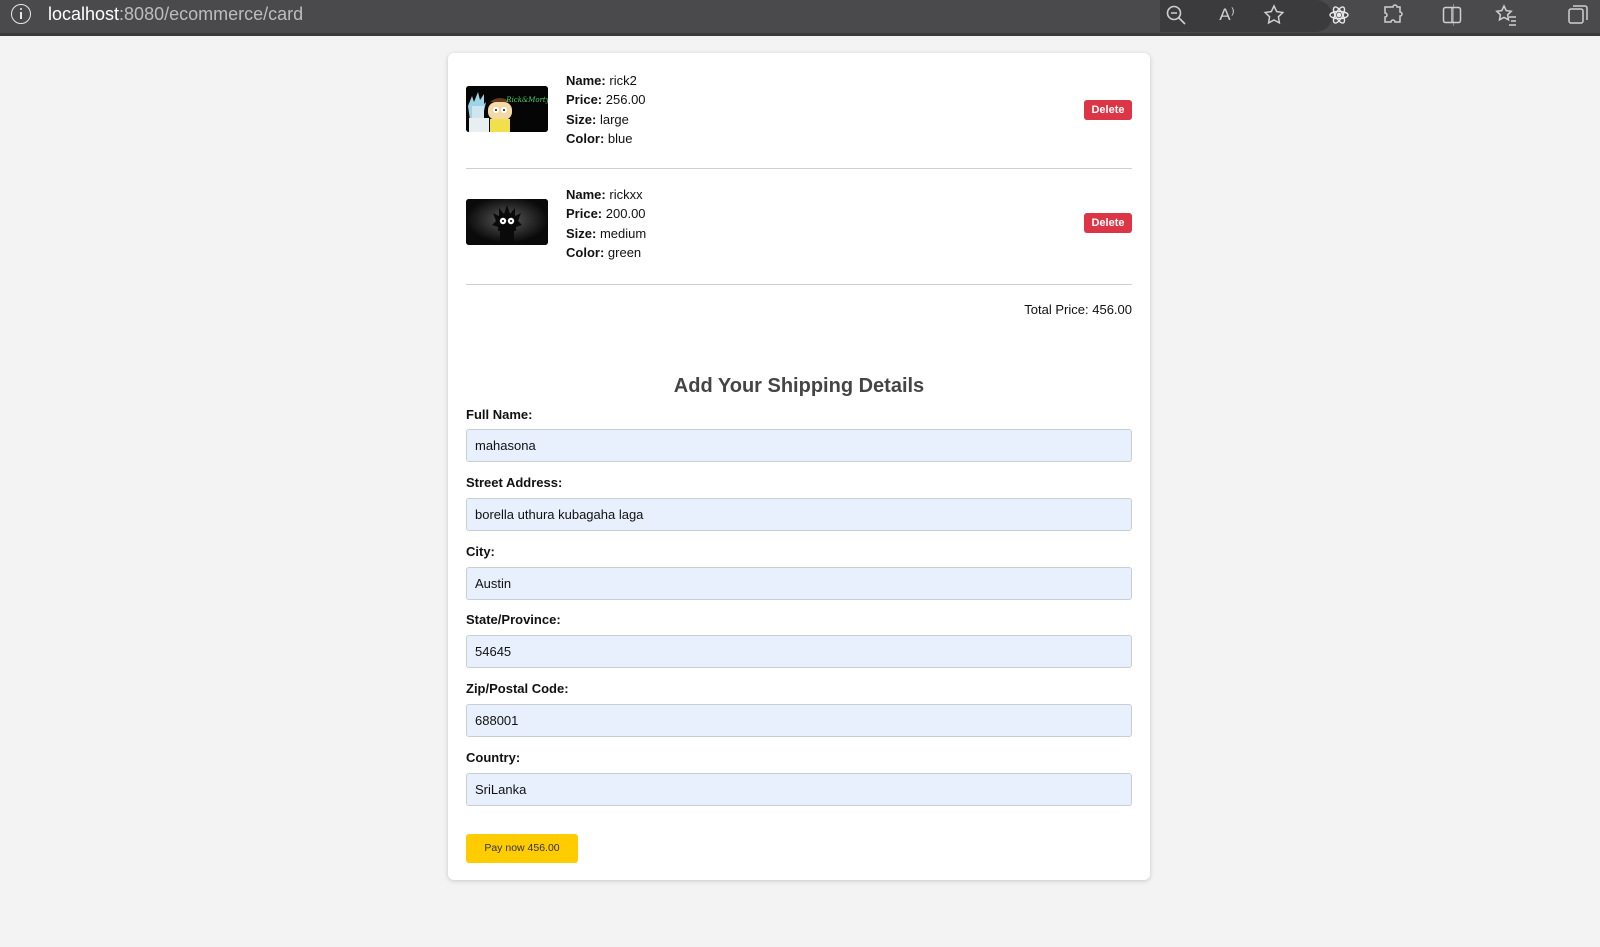  Describe the element at coordinates (1274, 15) in the screenshot. I see `favorite-star-icon` at that location.